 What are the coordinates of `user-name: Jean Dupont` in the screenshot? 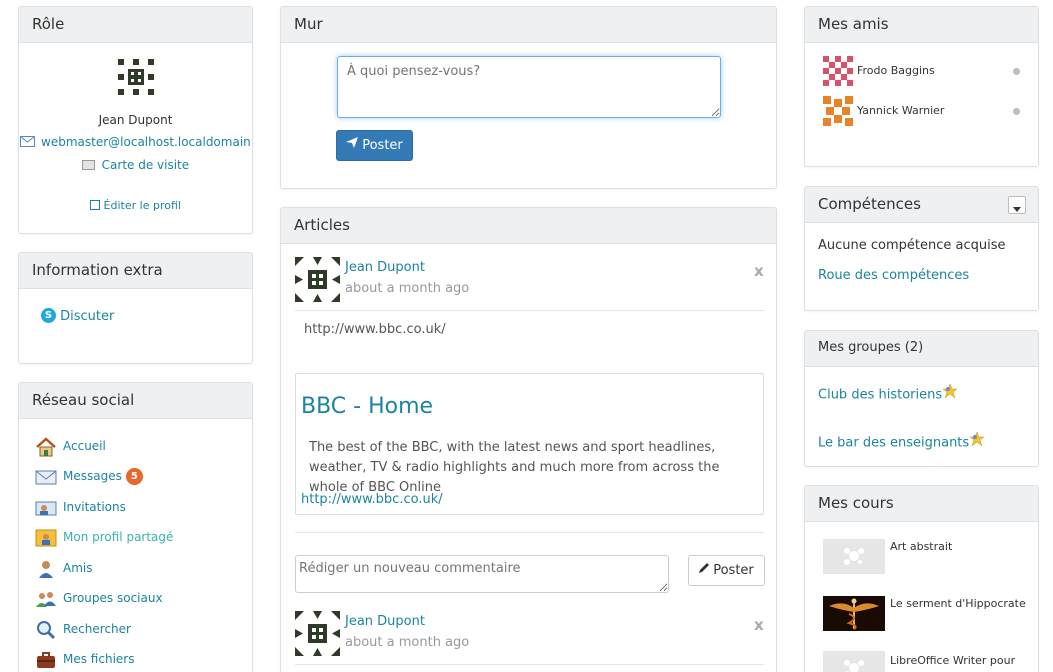 It's located at (135, 120).